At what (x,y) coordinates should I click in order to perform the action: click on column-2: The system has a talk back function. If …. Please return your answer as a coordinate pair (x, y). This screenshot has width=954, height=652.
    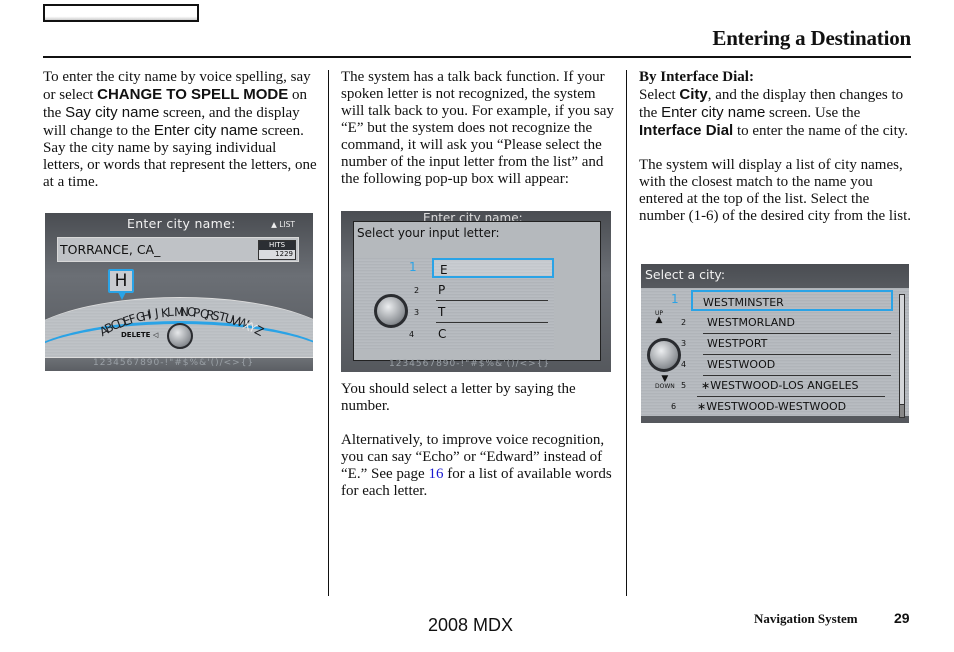
    Looking at the image, I should click on (479, 128).